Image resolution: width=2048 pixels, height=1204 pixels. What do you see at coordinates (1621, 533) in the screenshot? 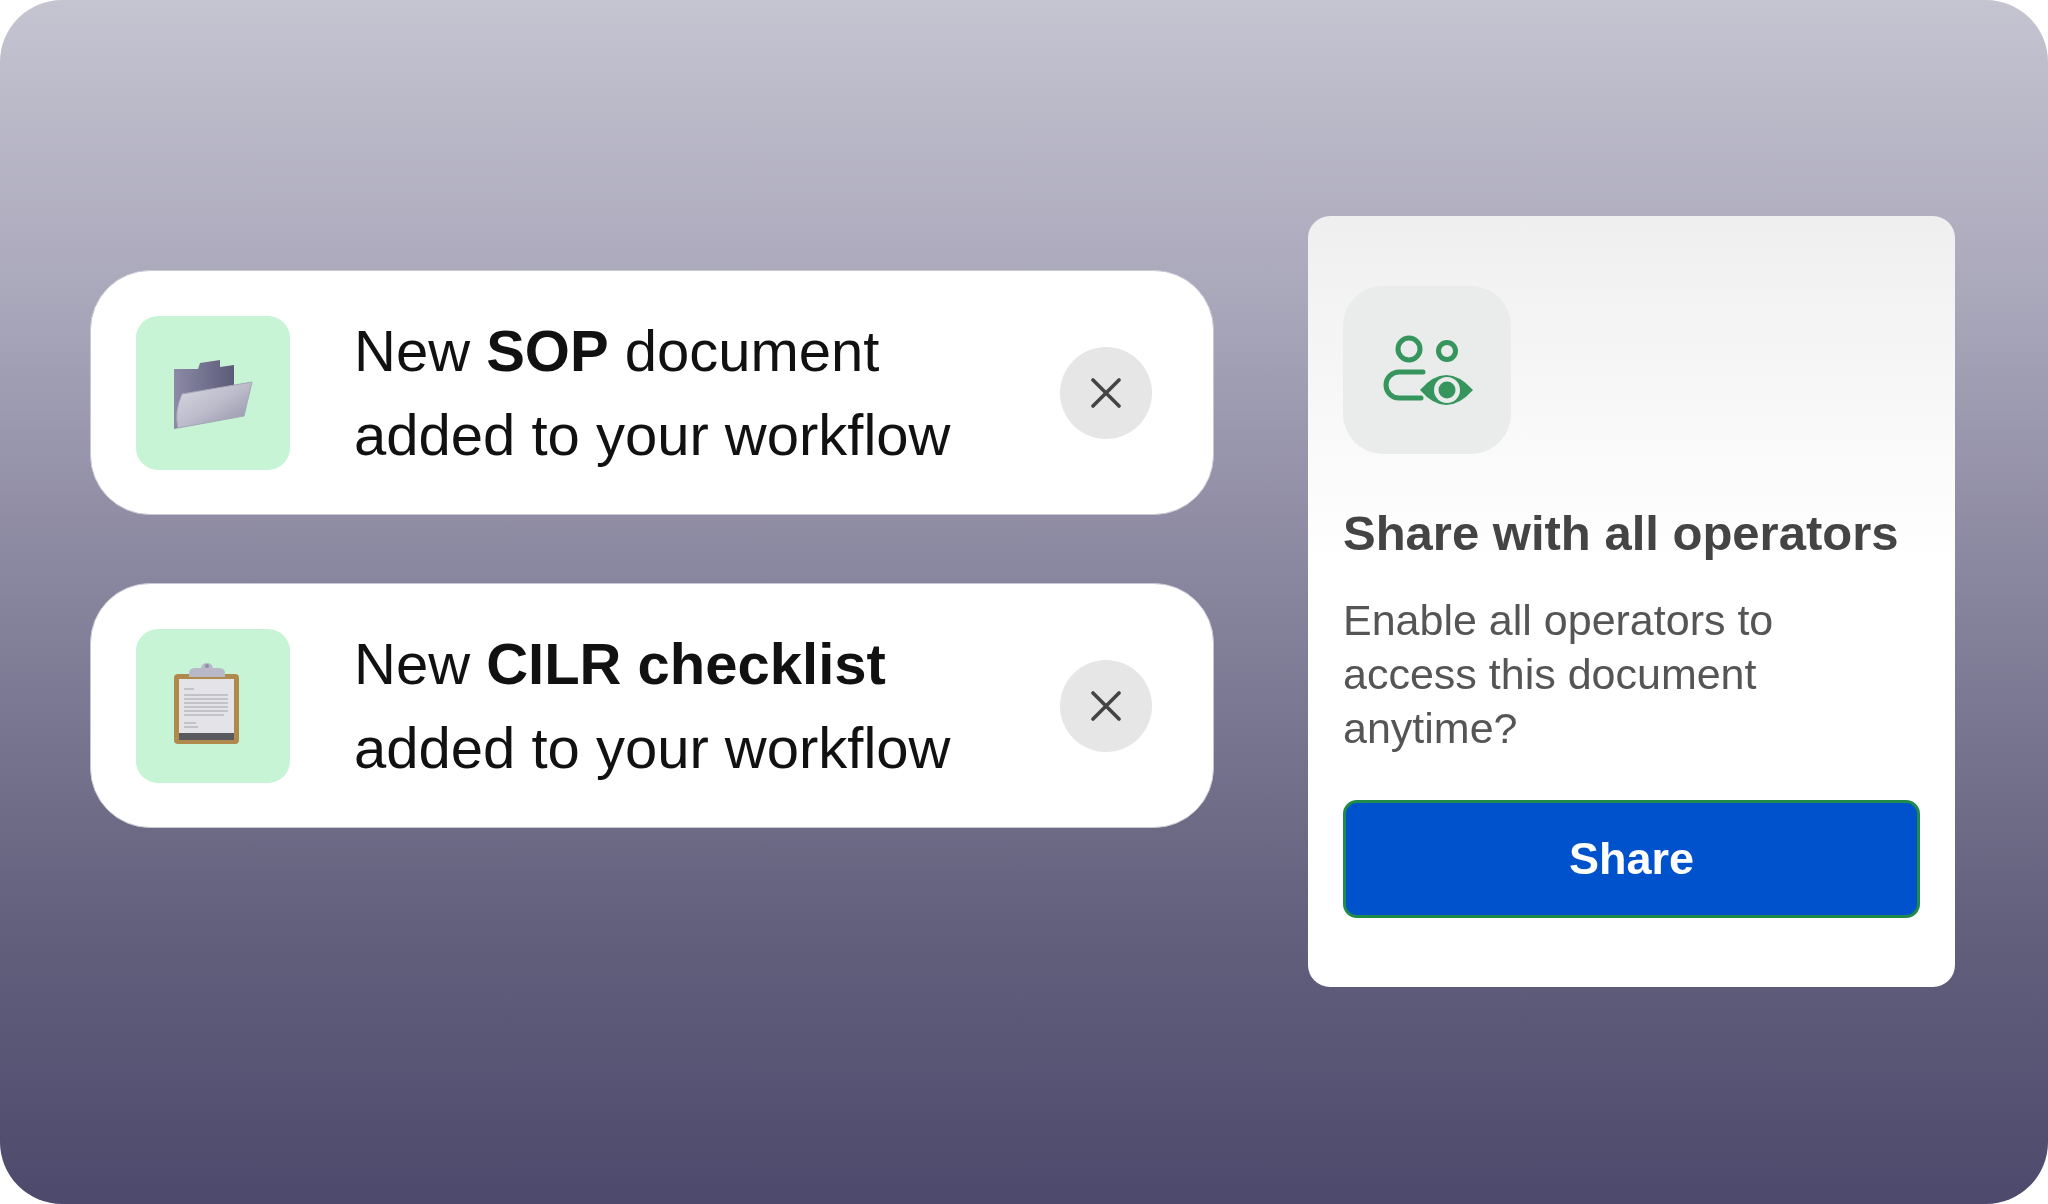
I see `share-title: Share with all operators` at bounding box center [1621, 533].